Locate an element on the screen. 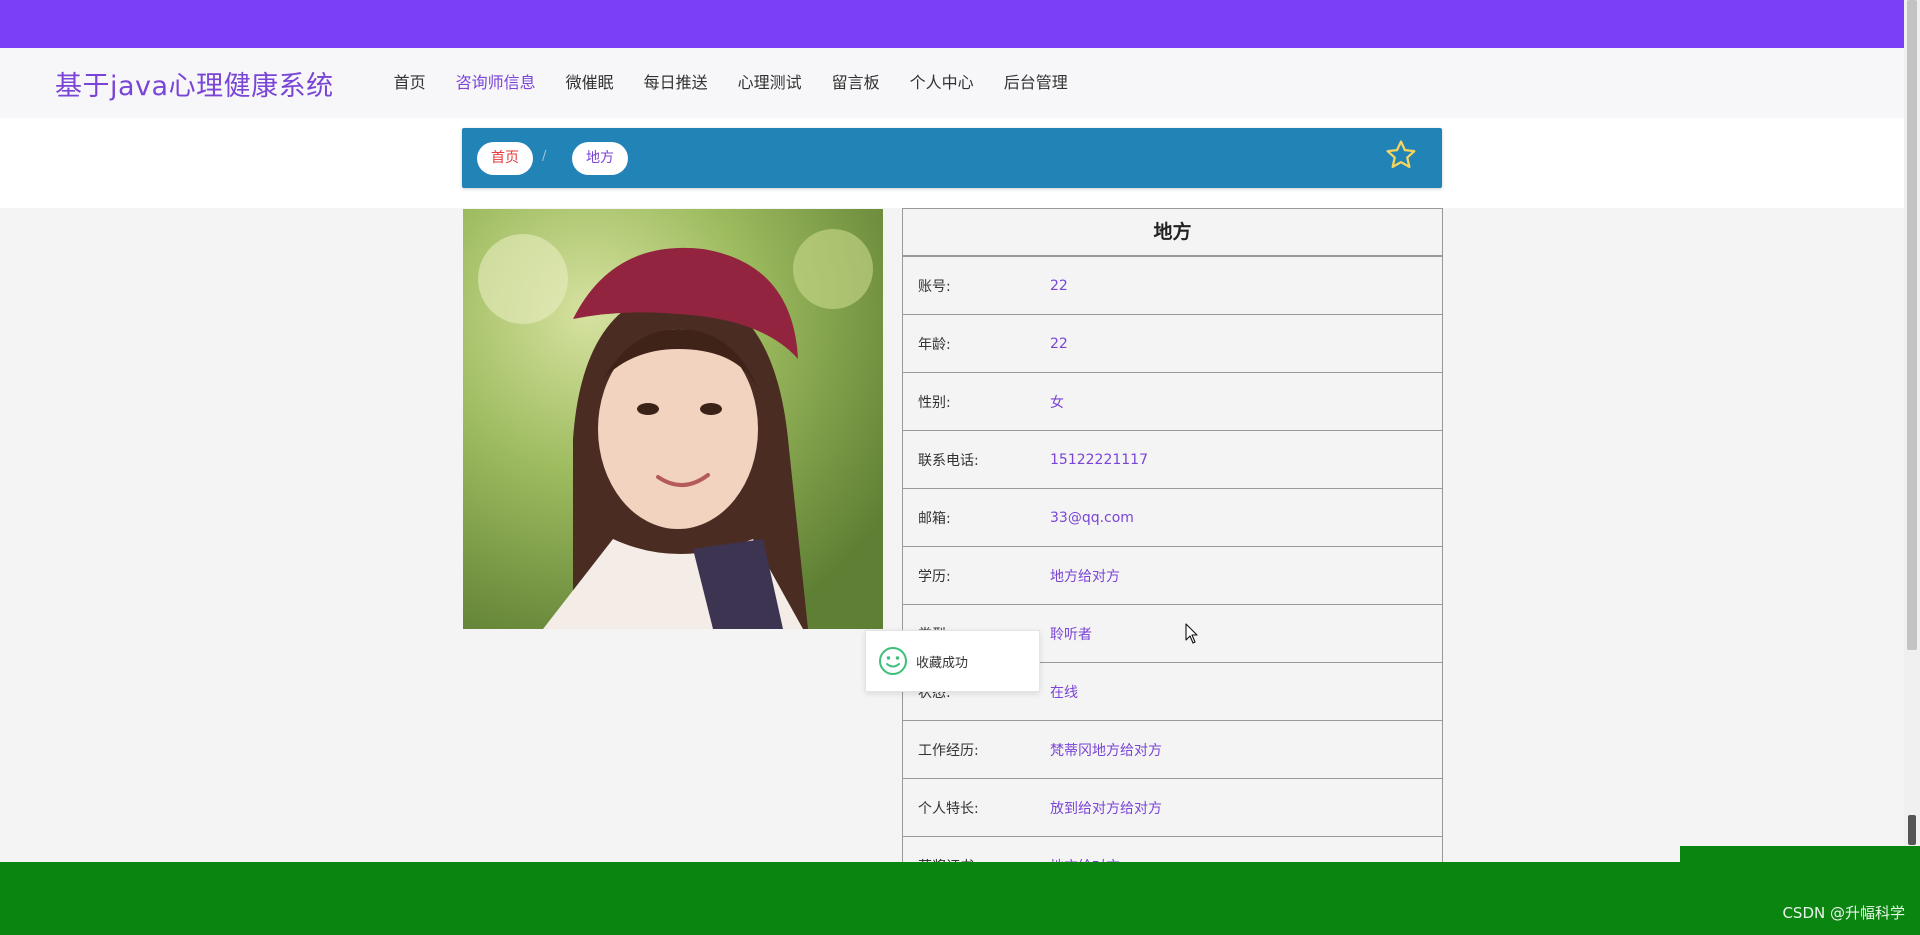 This screenshot has width=1920, height=935. detail-value: 在线 is located at coordinates (1064, 692).